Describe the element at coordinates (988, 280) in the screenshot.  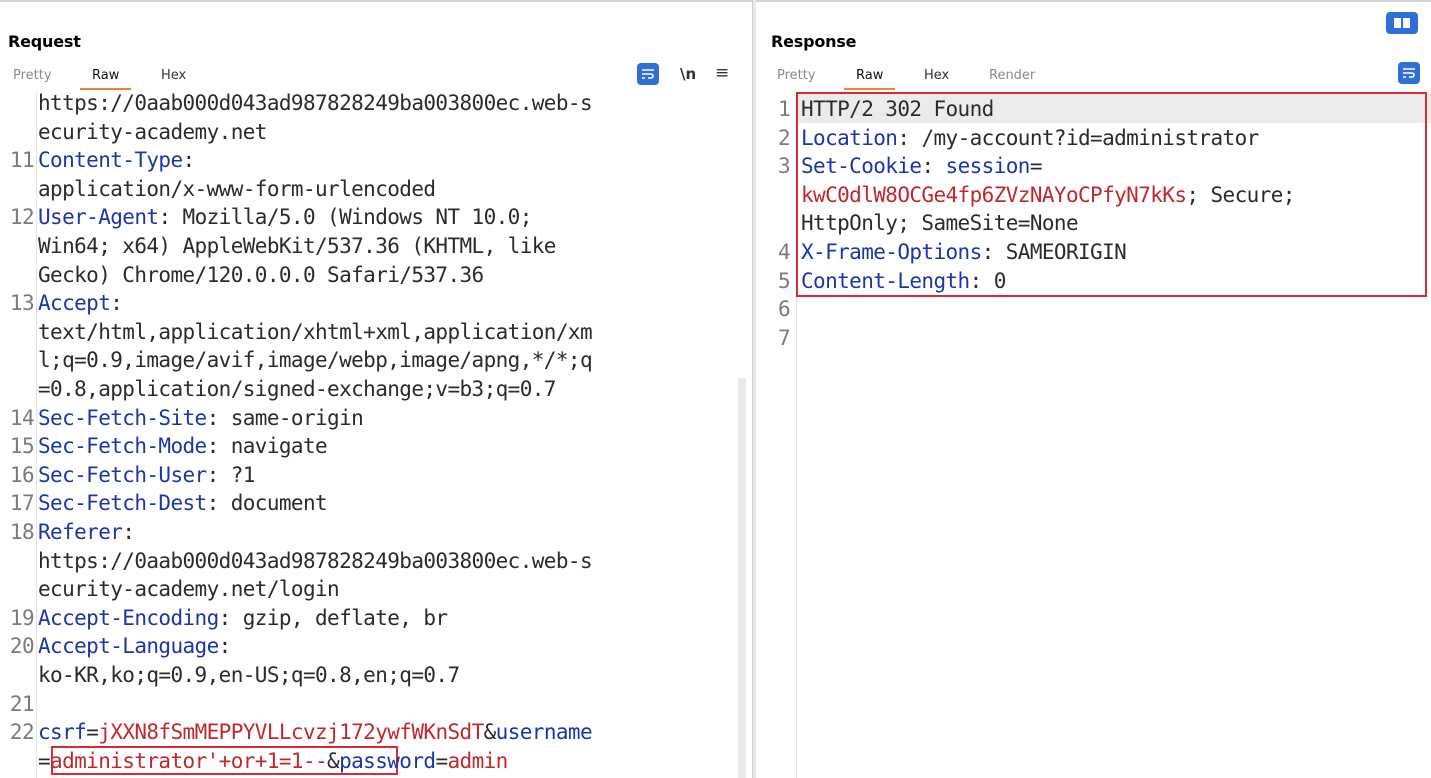
I see `token-text: : 0` at that location.